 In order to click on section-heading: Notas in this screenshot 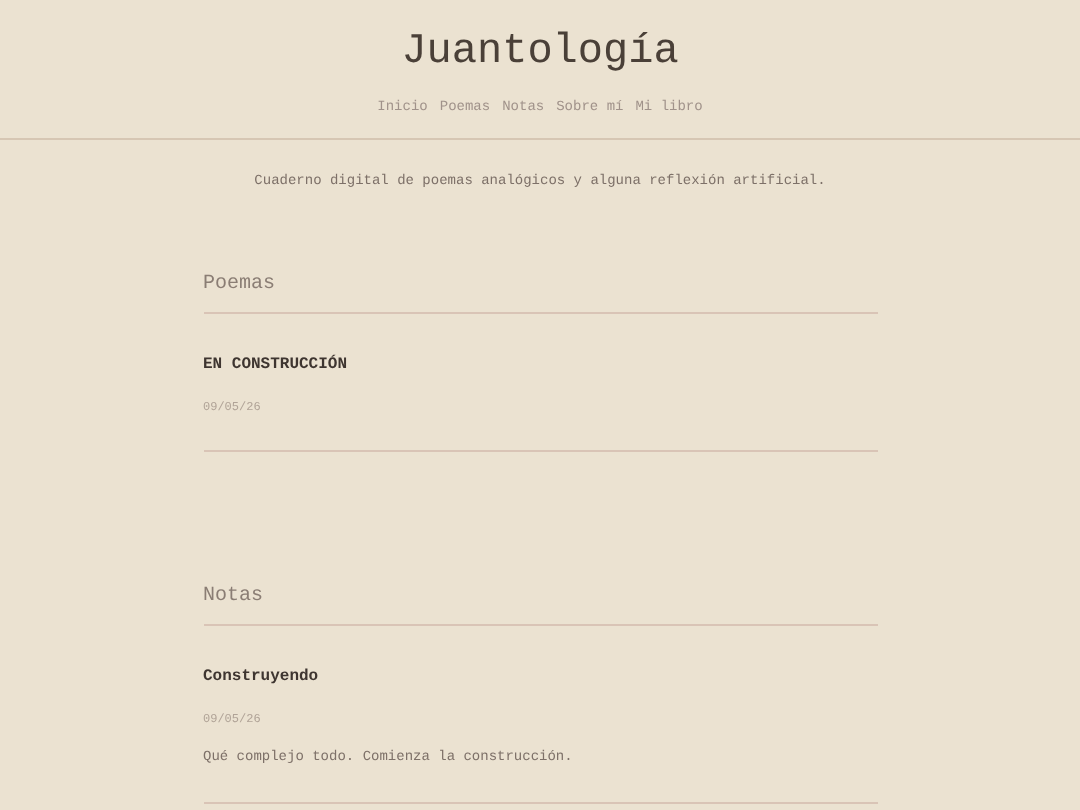, I will do `click(540, 605)`.